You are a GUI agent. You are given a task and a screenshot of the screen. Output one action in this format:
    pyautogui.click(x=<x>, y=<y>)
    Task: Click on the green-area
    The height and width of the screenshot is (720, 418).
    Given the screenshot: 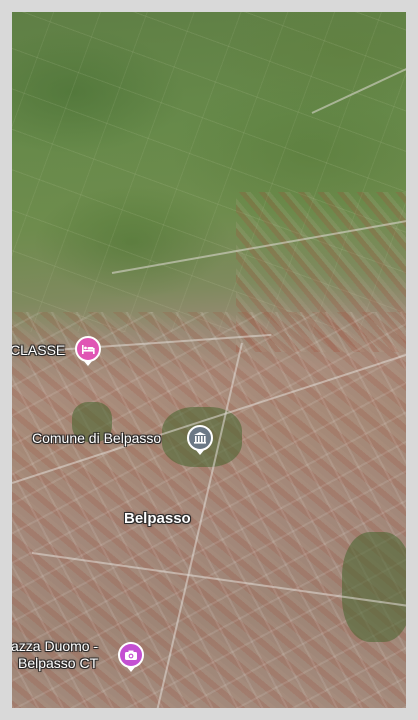 What is the action you would take?
    pyautogui.click(x=374, y=587)
    